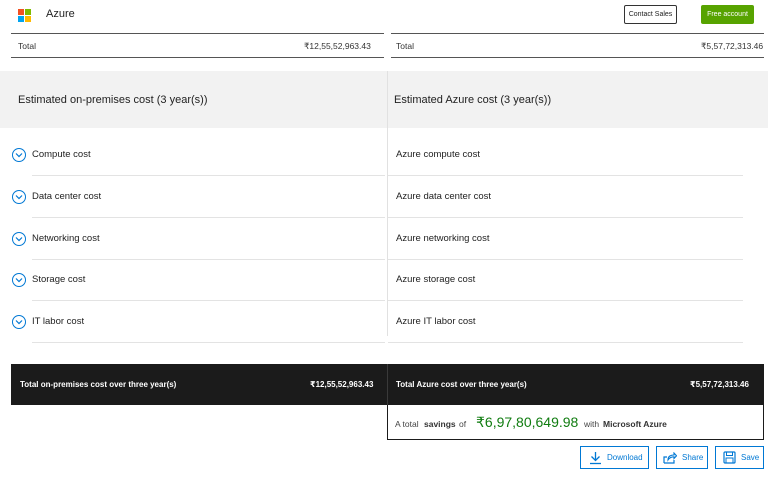 This screenshot has width=768, height=486. Describe the element at coordinates (27, 46) in the screenshot. I see `top-total-label-on-prem: Total` at that location.